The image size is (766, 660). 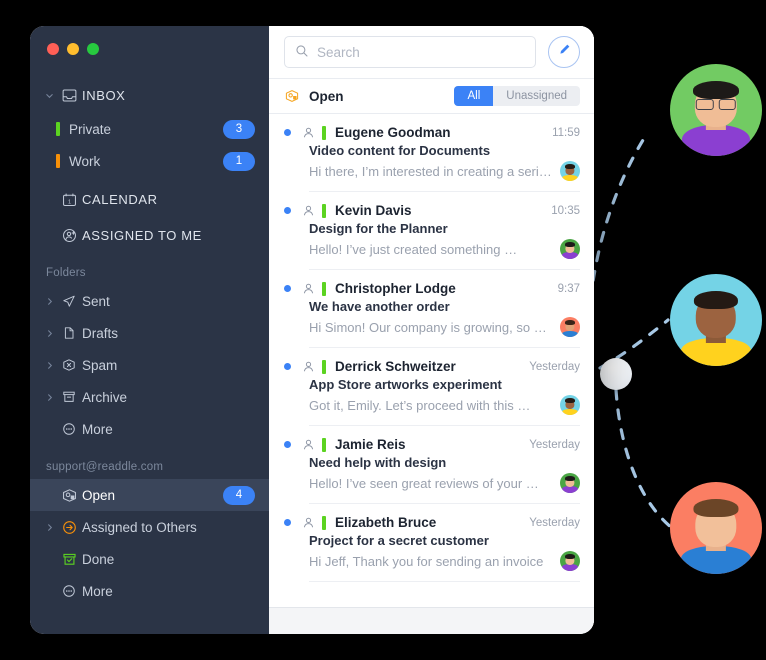 I want to click on sidebar-item-assigned-to-me: ASSIGNED TO ME, so click(x=149, y=235).